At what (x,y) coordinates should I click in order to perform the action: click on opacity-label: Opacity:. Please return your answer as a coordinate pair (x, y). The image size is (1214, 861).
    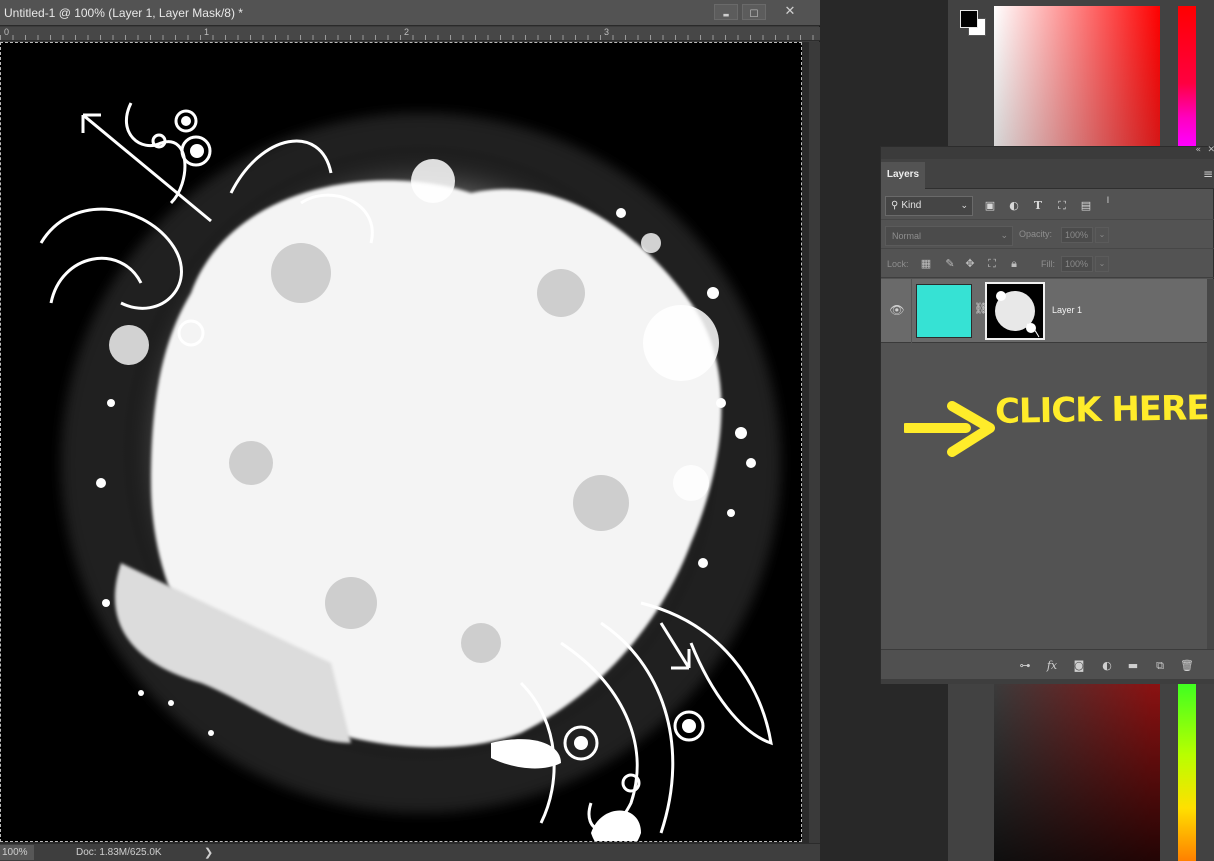
    Looking at the image, I should click on (1036, 234).